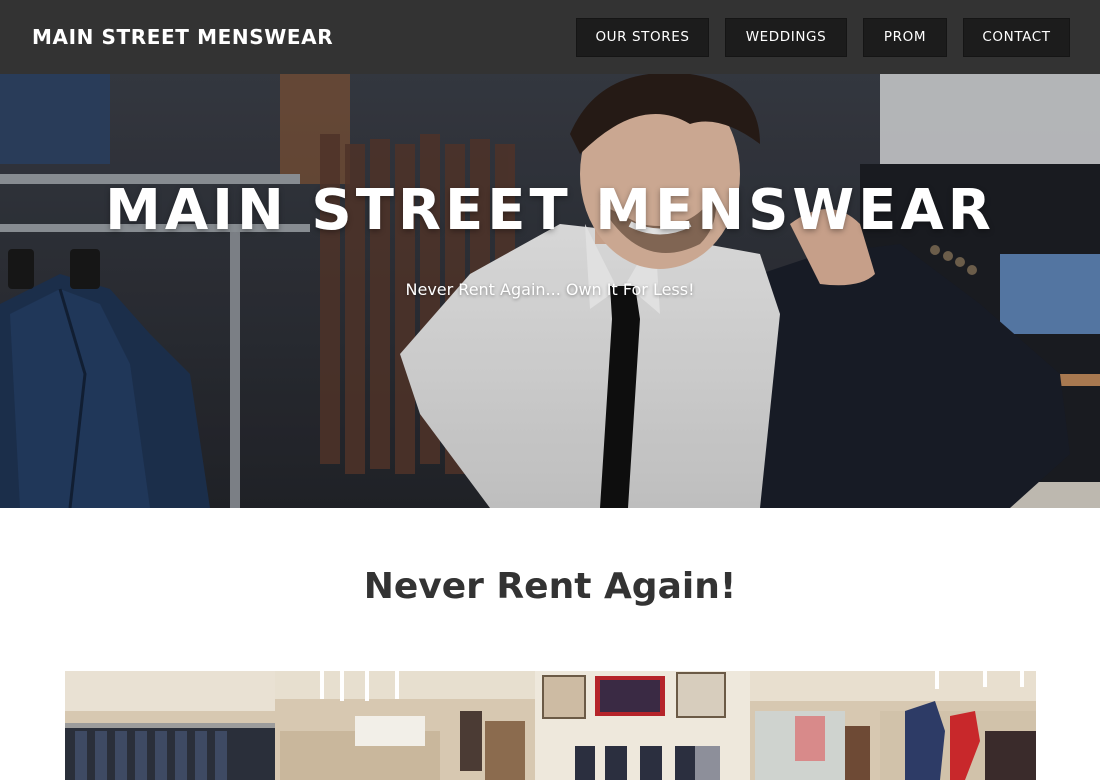  Describe the element at coordinates (550, 210) in the screenshot. I see `hero-title: MAIN STREET MENSWEAR` at that location.